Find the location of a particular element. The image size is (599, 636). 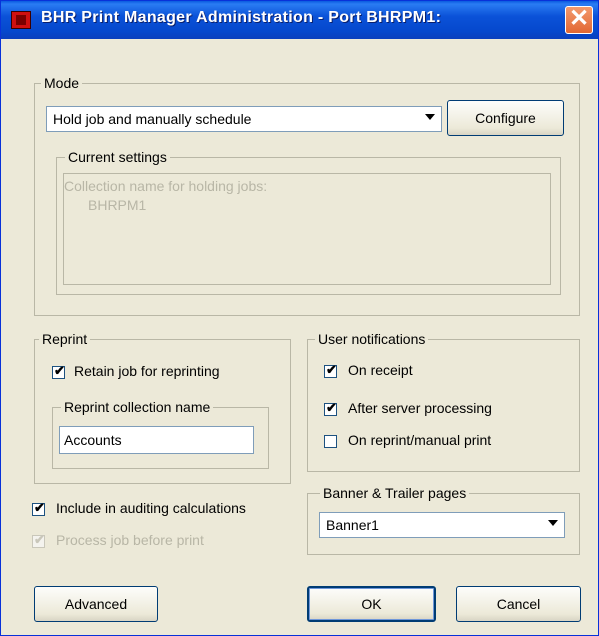

mode-select-value: Hold job and manually schedule is located at coordinates (152, 119).